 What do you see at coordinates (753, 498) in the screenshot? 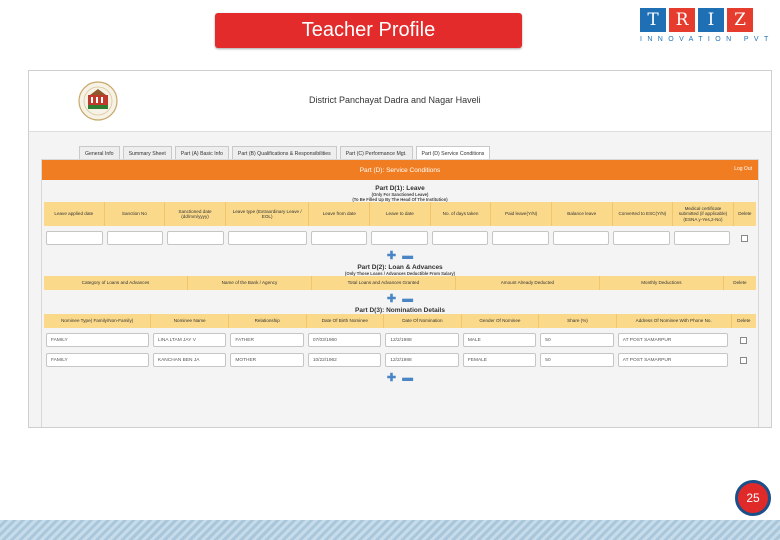
I see `page-number-badge: 25` at bounding box center [753, 498].